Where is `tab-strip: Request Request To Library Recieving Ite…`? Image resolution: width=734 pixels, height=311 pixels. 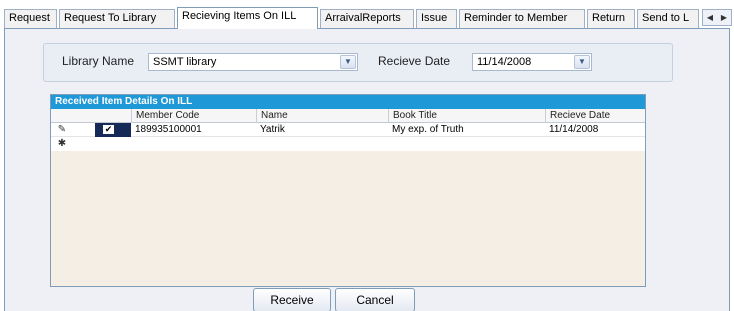
tab-strip: Request Request To Library Recieving Ite… is located at coordinates (369, 18).